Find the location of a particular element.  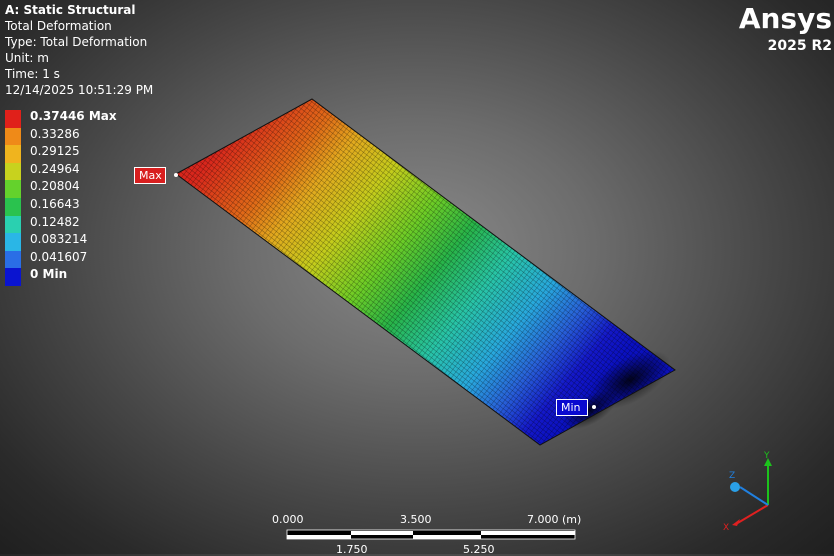

scale-label-3500: 3.500 is located at coordinates (416, 519).